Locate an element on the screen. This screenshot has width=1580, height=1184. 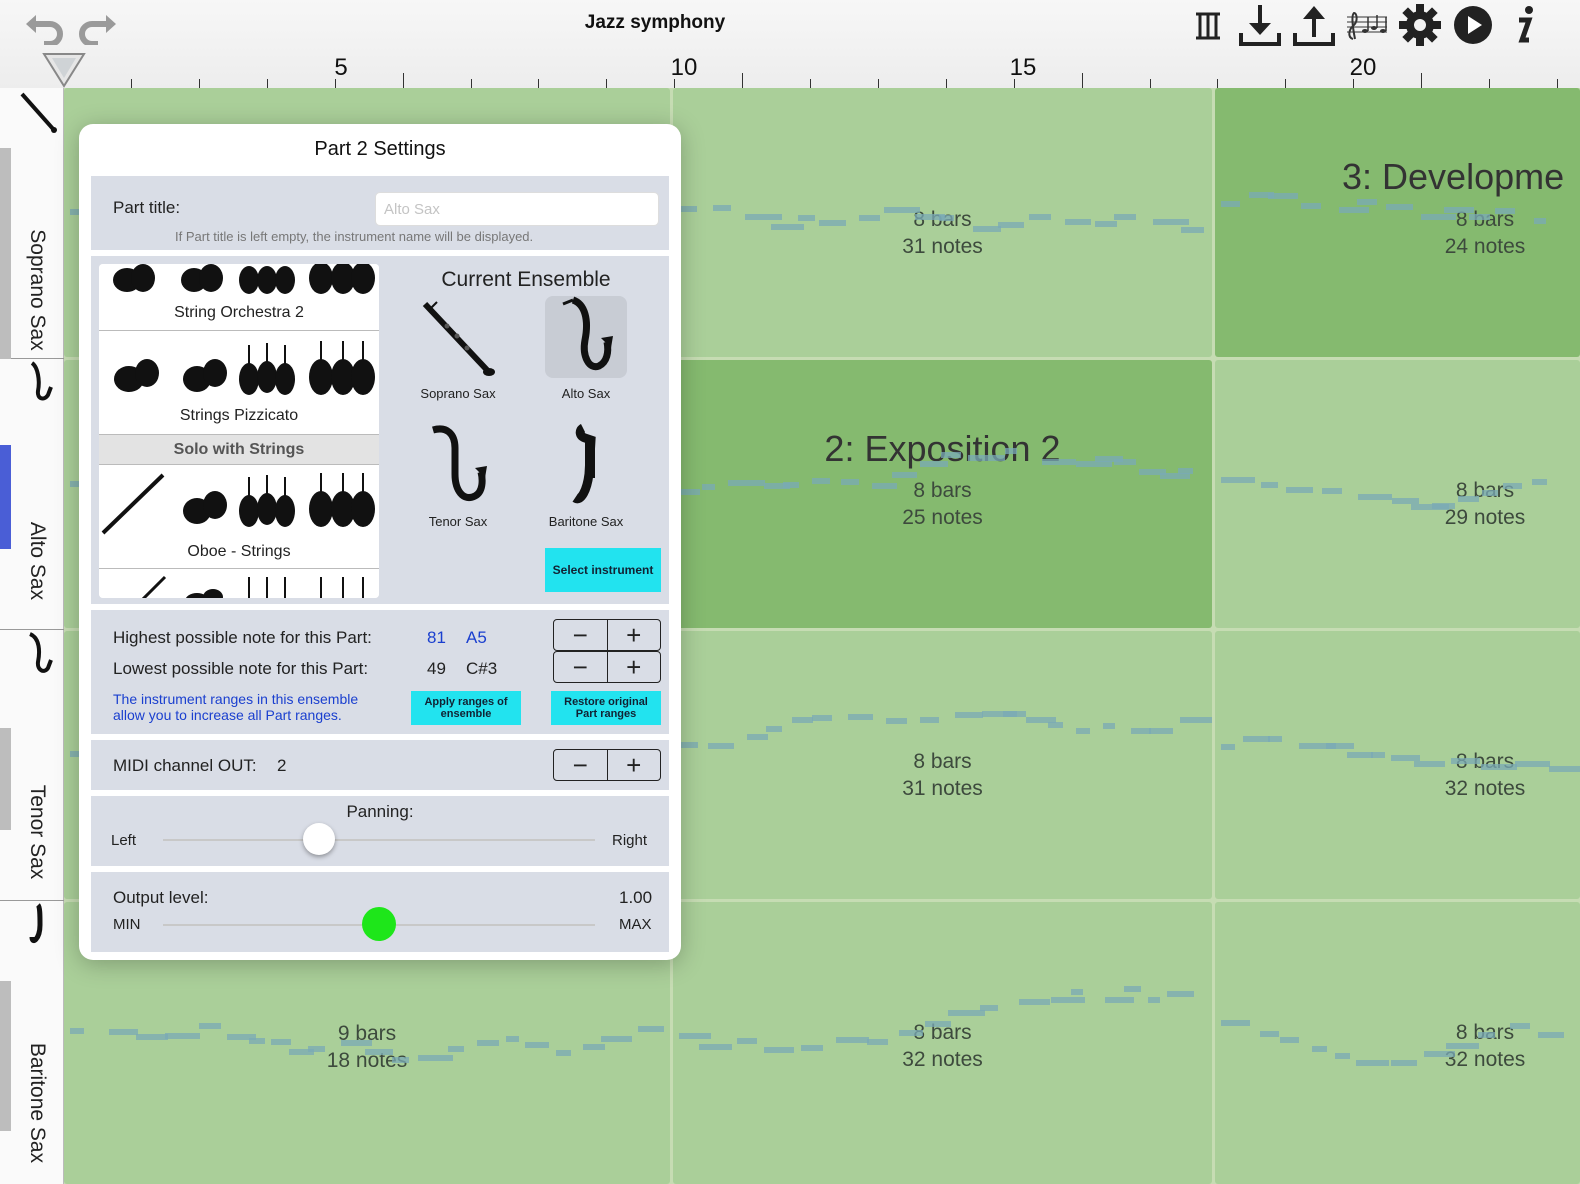
lowest-note-stepper: − + is located at coordinates (607, 667).